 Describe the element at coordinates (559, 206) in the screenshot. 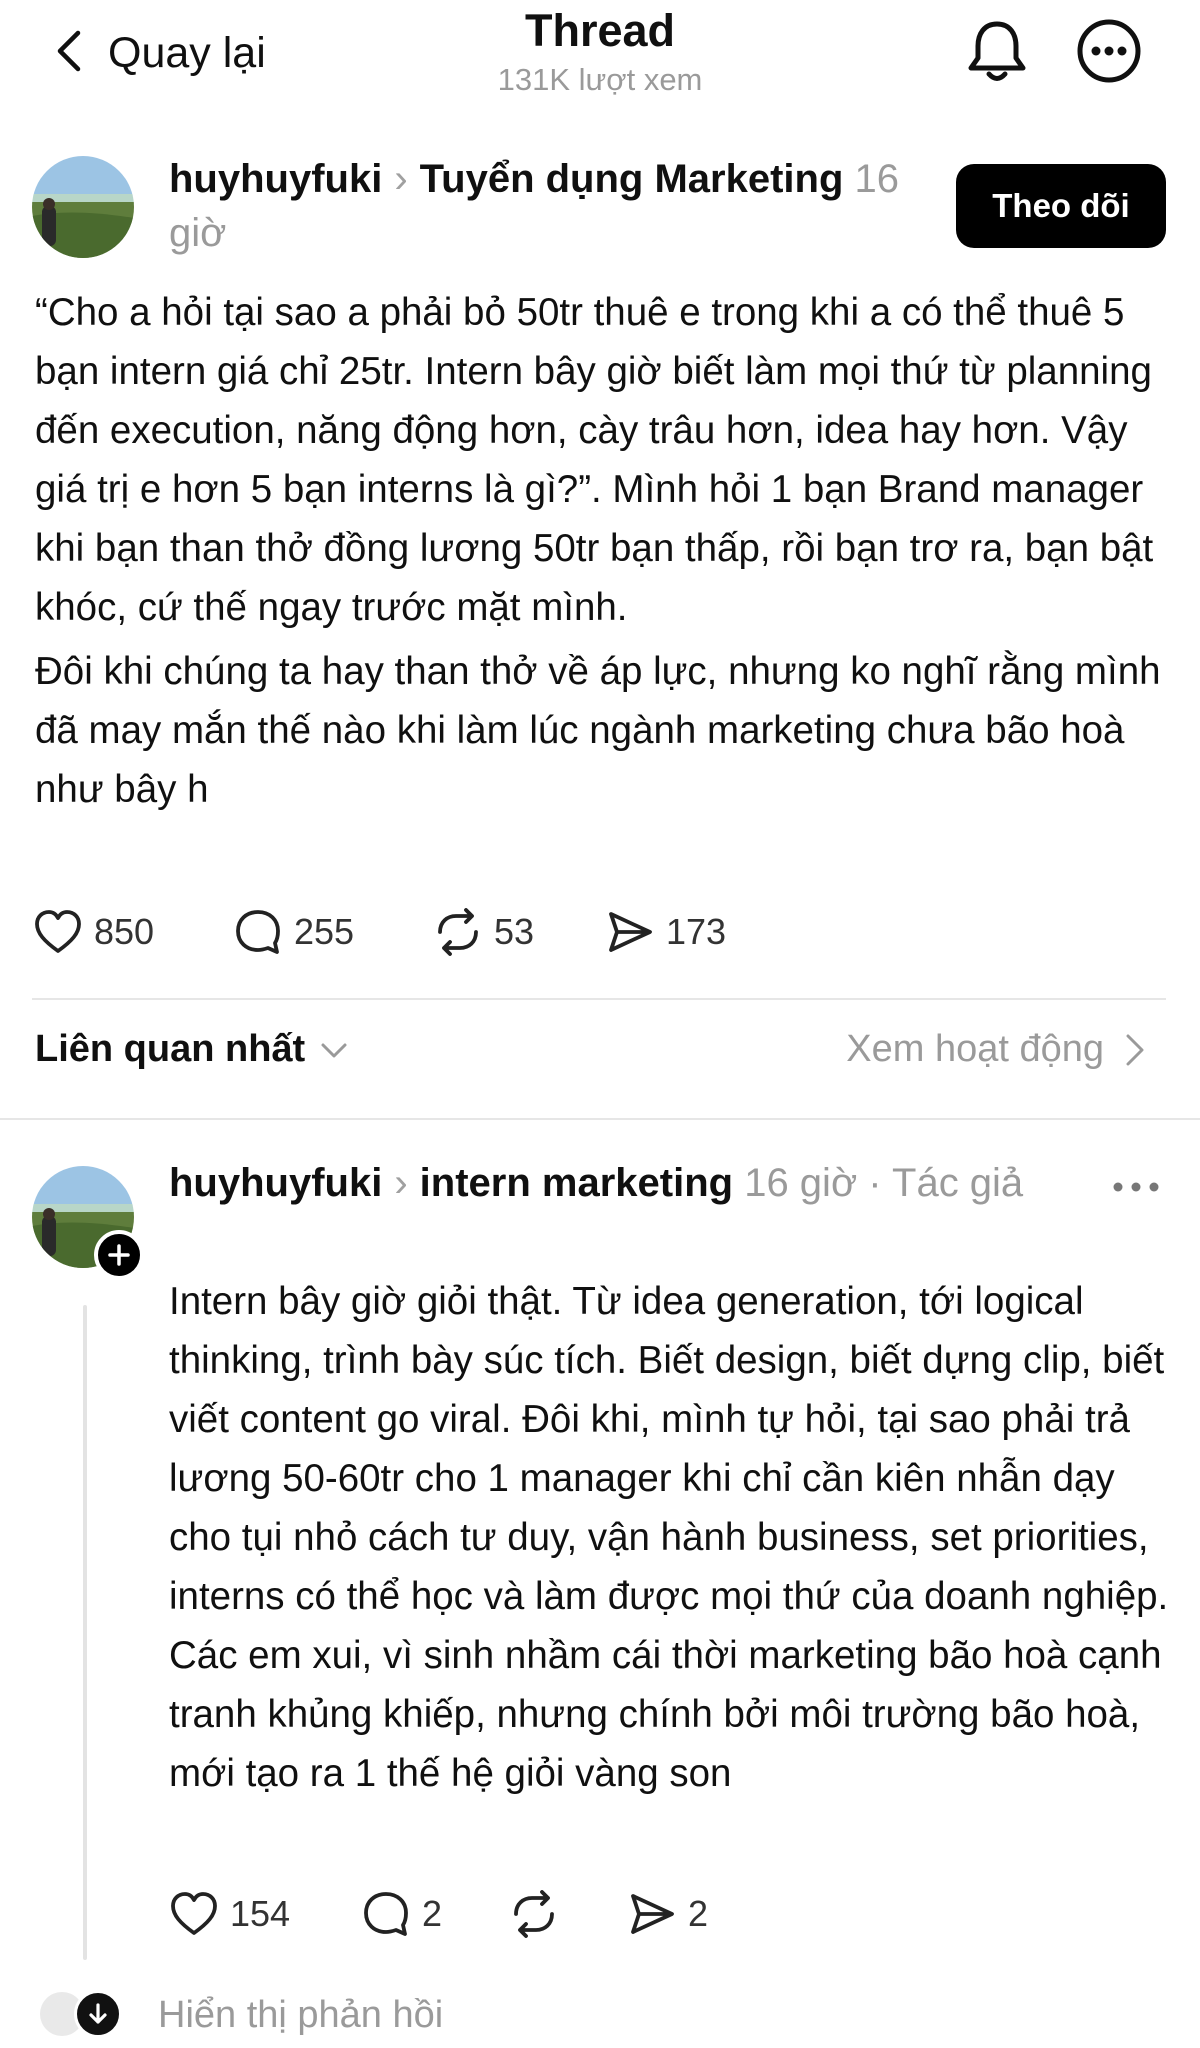

I see `post-header: huyhuyfuki › Tuyển dụng Marketing 16 giờ` at that location.